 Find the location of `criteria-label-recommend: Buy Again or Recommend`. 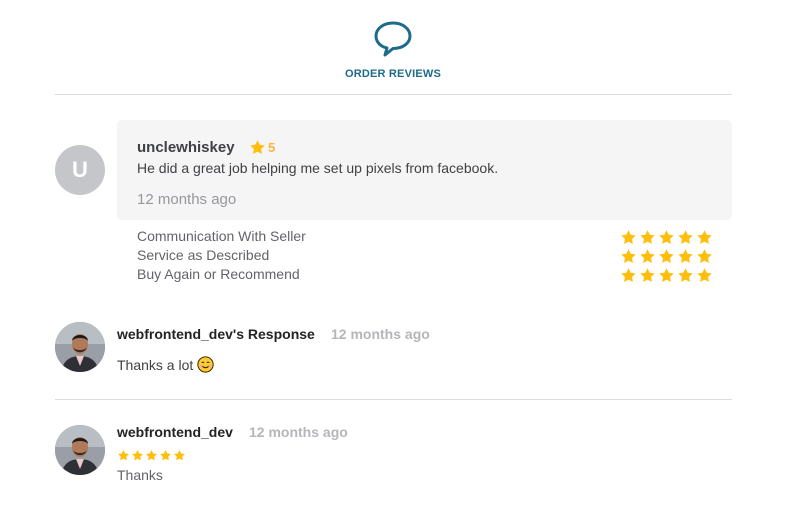

criteria-label-recommend: Buy Again or Recommend is located at coordinates (218, 274).